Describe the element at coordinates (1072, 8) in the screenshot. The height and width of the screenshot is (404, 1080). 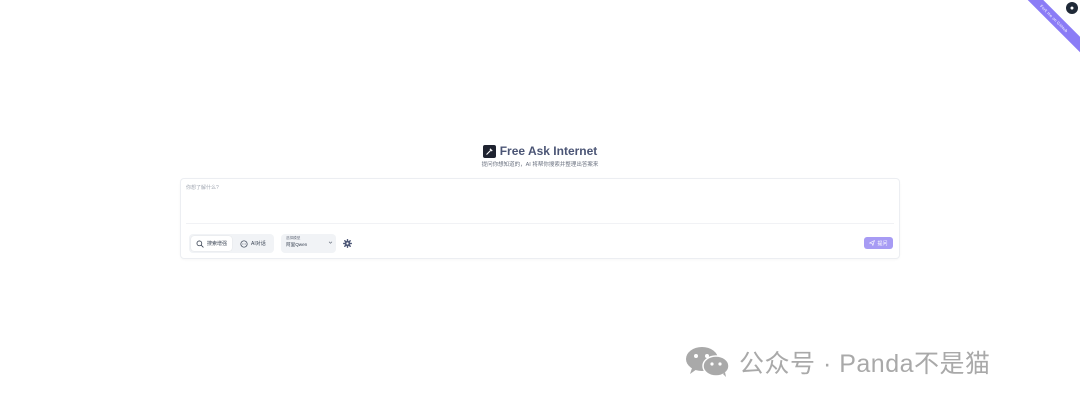
I see `github-icon: ●` at that location.